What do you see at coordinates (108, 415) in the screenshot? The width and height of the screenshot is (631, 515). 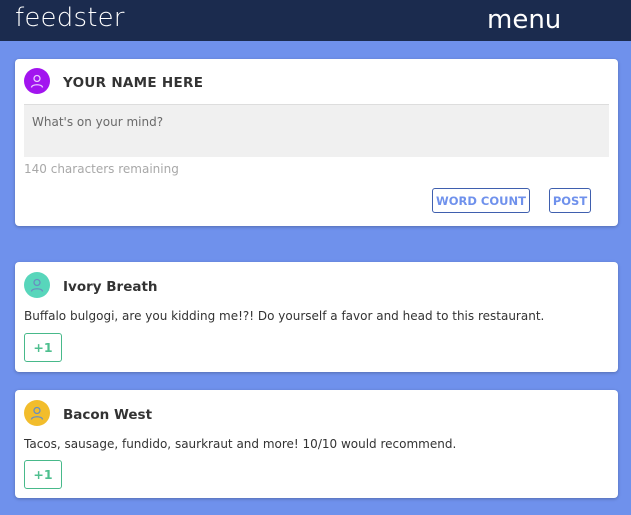 I see `post-author: Bacon West` at bounding box center [108, 415].